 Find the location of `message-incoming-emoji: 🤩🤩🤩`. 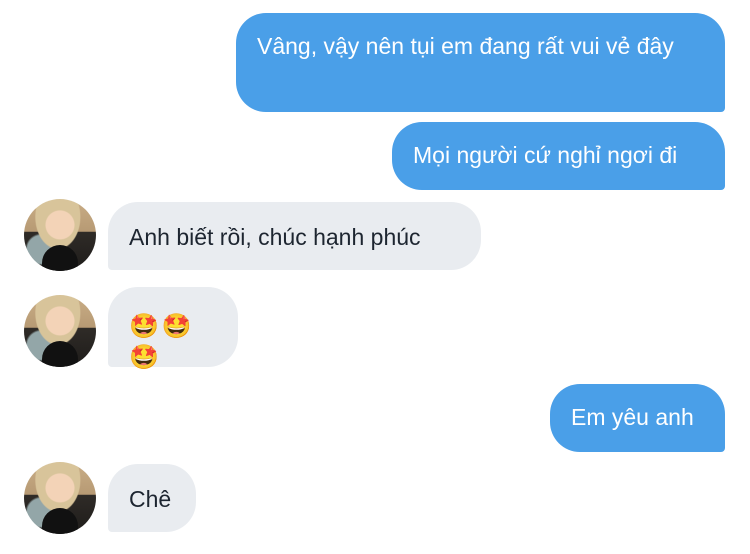

message-incoming-emoji: 🤩🤩🤩 is located at coordinates (173, 329).